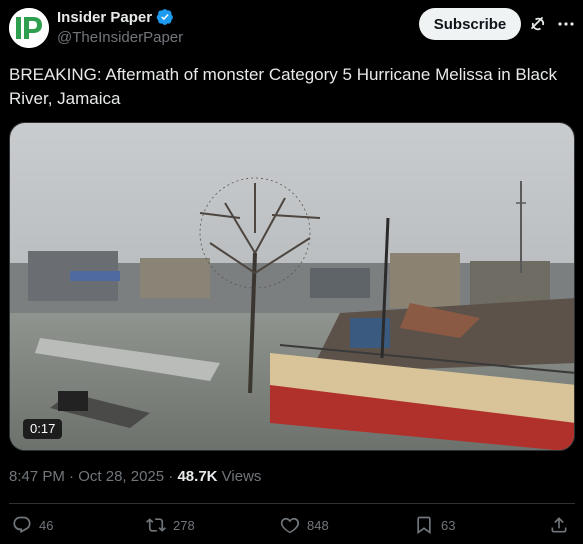 This screenshot has height=544, width=583. Describe the element at coordinates (318, 525) in the screenshot. I see `like-count: 848` at that location.